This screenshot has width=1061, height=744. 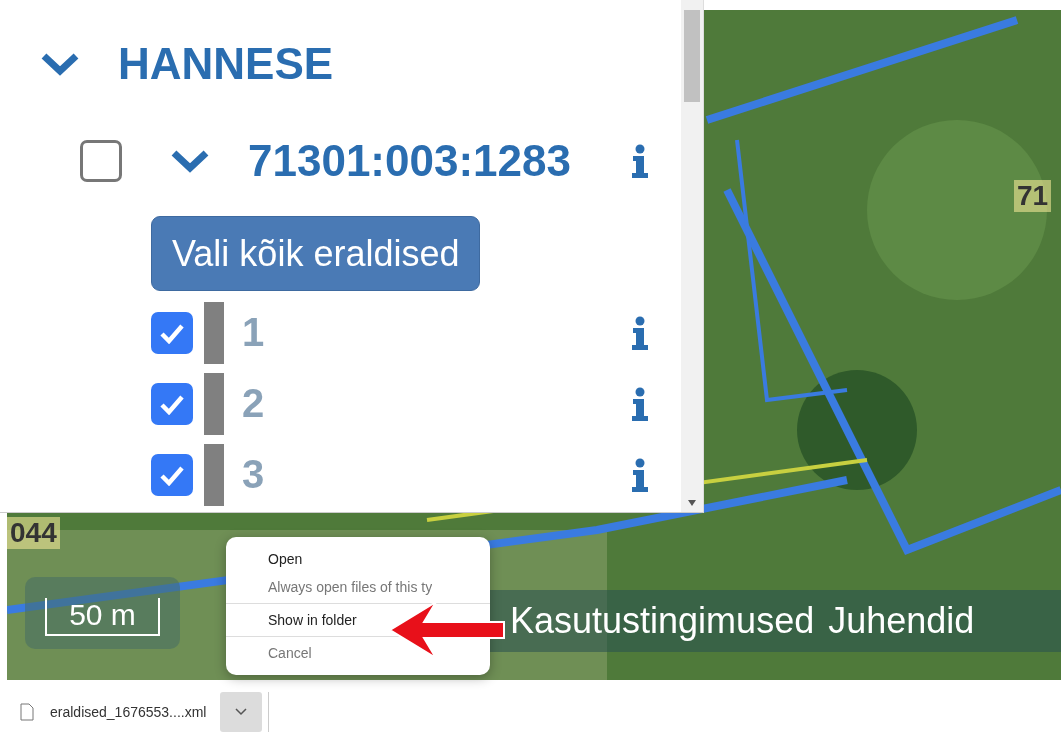 What do you see at coordinates (316, 253) in the screenshot?
I see `select-all-button: Vali kõik eraldised` at bounding box center [316, 253].